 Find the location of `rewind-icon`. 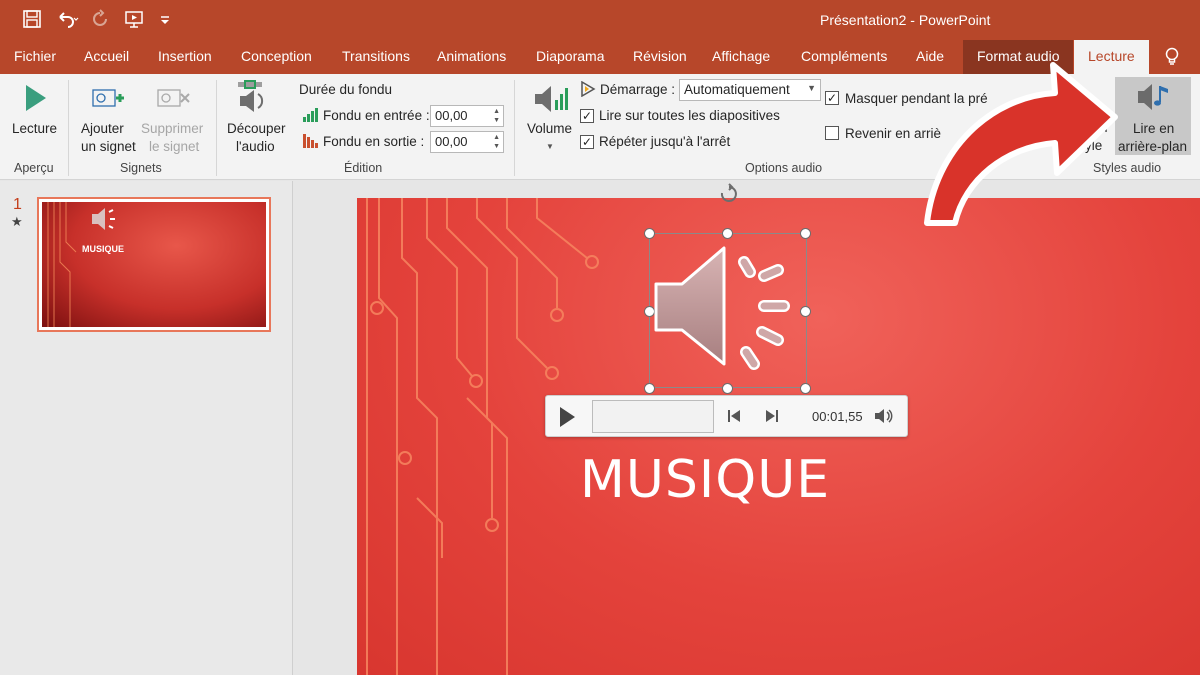

rewind-icon is located at coordinates (735, 418).